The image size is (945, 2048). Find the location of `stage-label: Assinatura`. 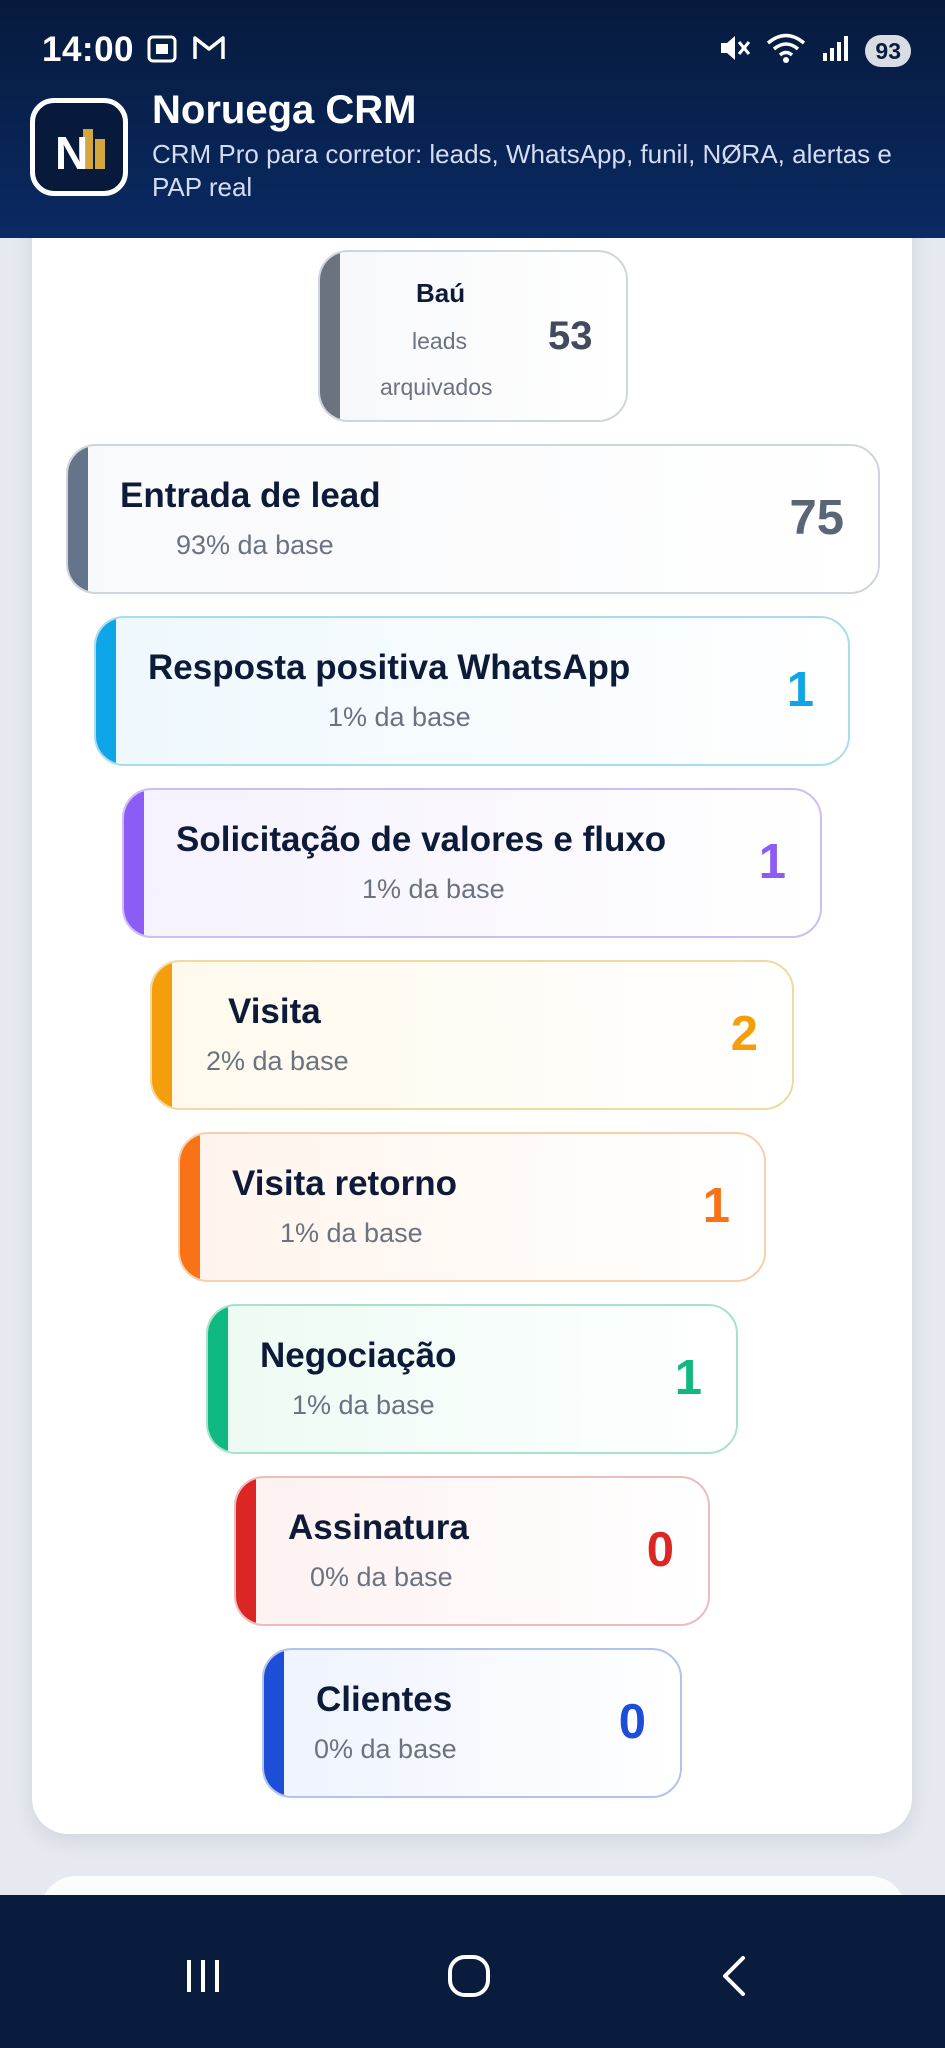

stage-label: Assinatura is located at coordinates (378, 1527).